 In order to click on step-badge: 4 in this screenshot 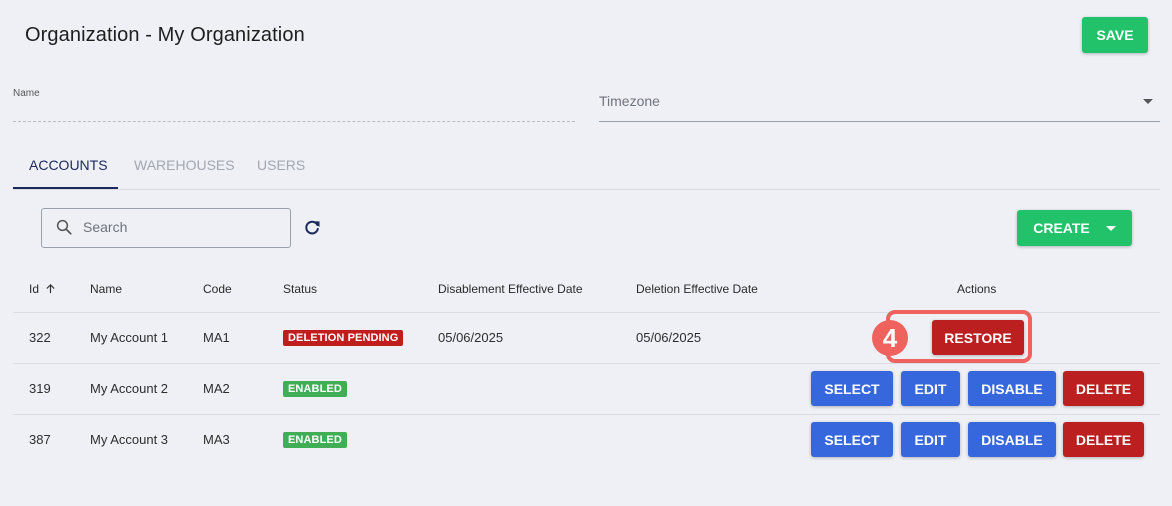, I will do `click(890, 338)`.